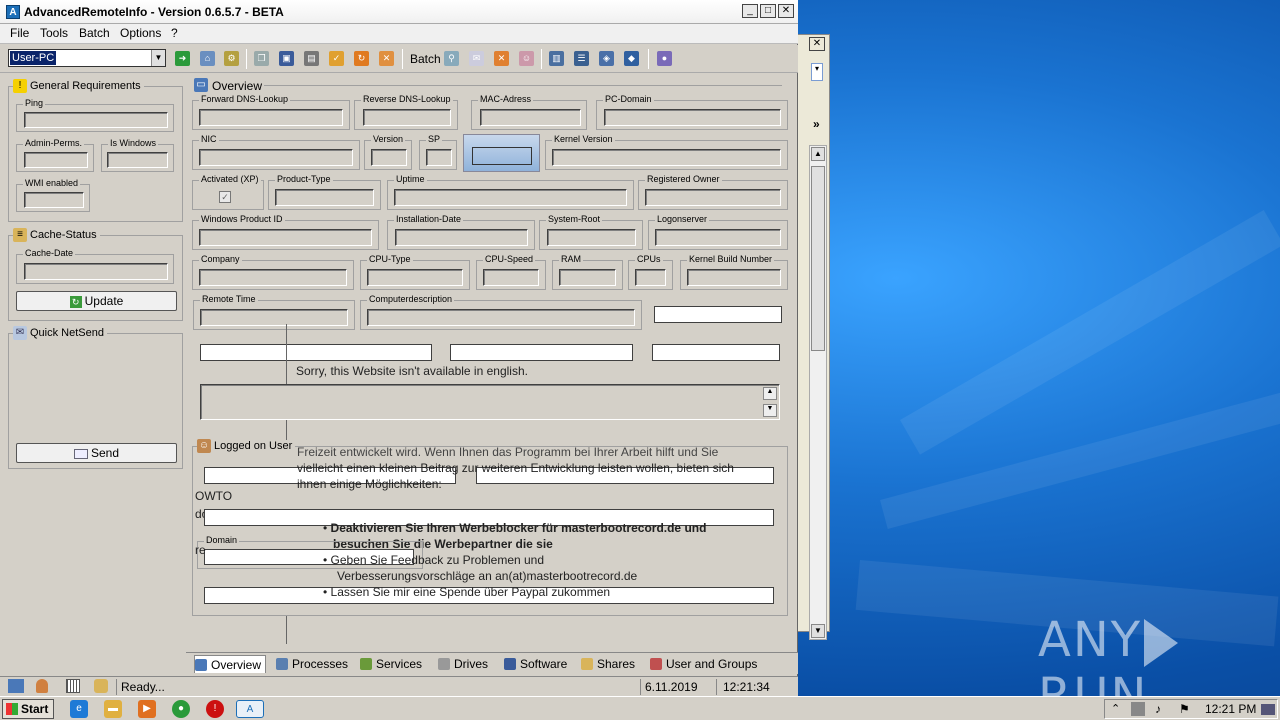 The width and height of the screenshot is (1280, 720). What do you see at coordinates (230, 664) in the screenshot?
I see `tab-overview: Overview` at bounding box center [230, 664].